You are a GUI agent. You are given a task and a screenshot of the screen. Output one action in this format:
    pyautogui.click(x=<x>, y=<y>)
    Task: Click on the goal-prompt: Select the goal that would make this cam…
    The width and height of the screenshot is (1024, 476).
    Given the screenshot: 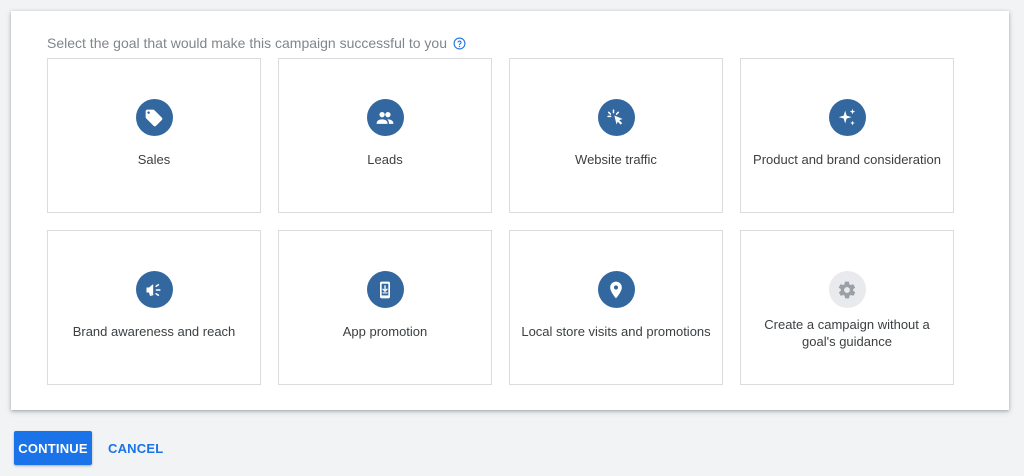 What is the action you would take?
    pyautogui.click(x=256, y=43)
    